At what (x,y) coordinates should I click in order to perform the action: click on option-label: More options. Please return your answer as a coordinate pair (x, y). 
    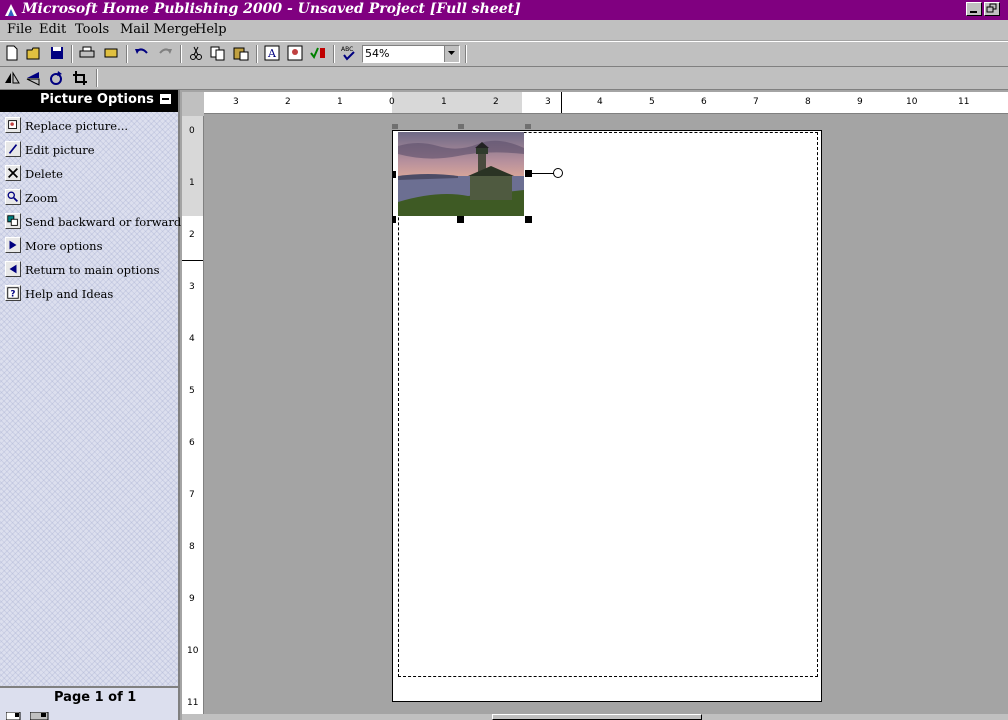
    Looking at the image, I should click on (64, 246).